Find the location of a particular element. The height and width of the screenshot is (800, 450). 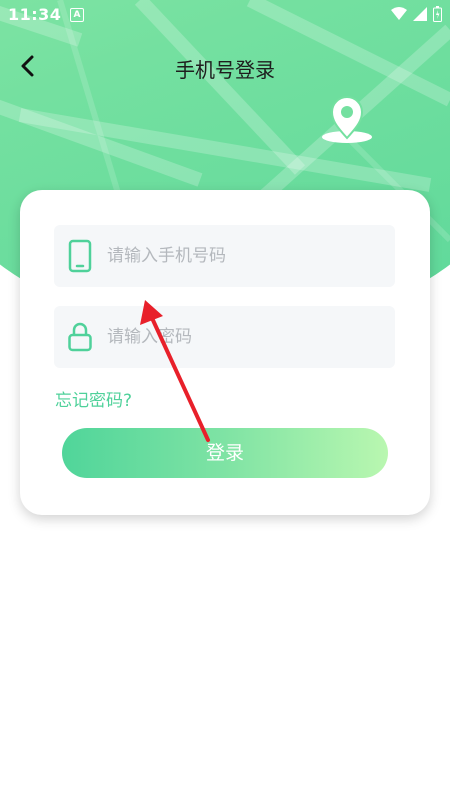

lock-icon is located at coordinates (80, 337).